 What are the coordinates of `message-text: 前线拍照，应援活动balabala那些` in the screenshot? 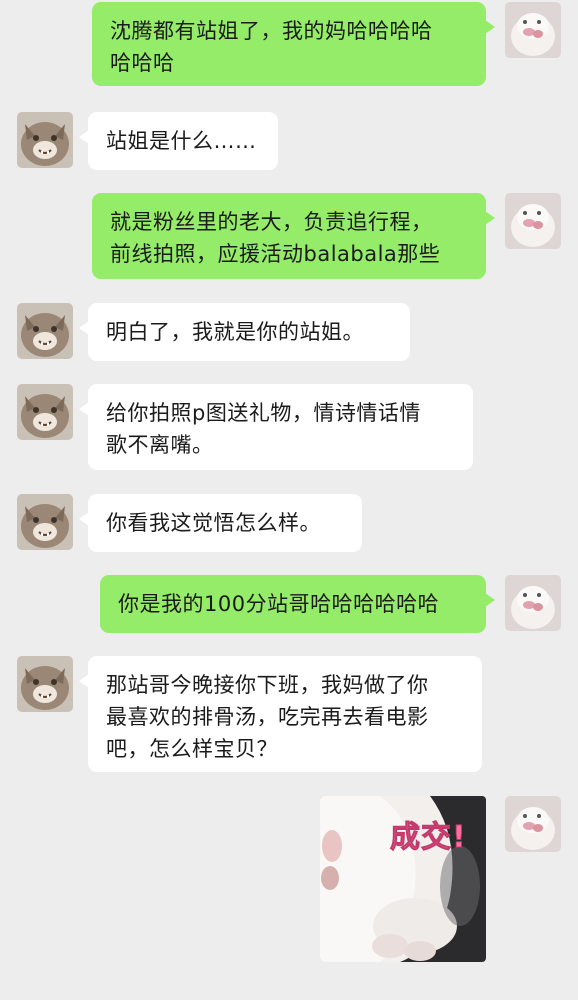 It's located at (275, 254).